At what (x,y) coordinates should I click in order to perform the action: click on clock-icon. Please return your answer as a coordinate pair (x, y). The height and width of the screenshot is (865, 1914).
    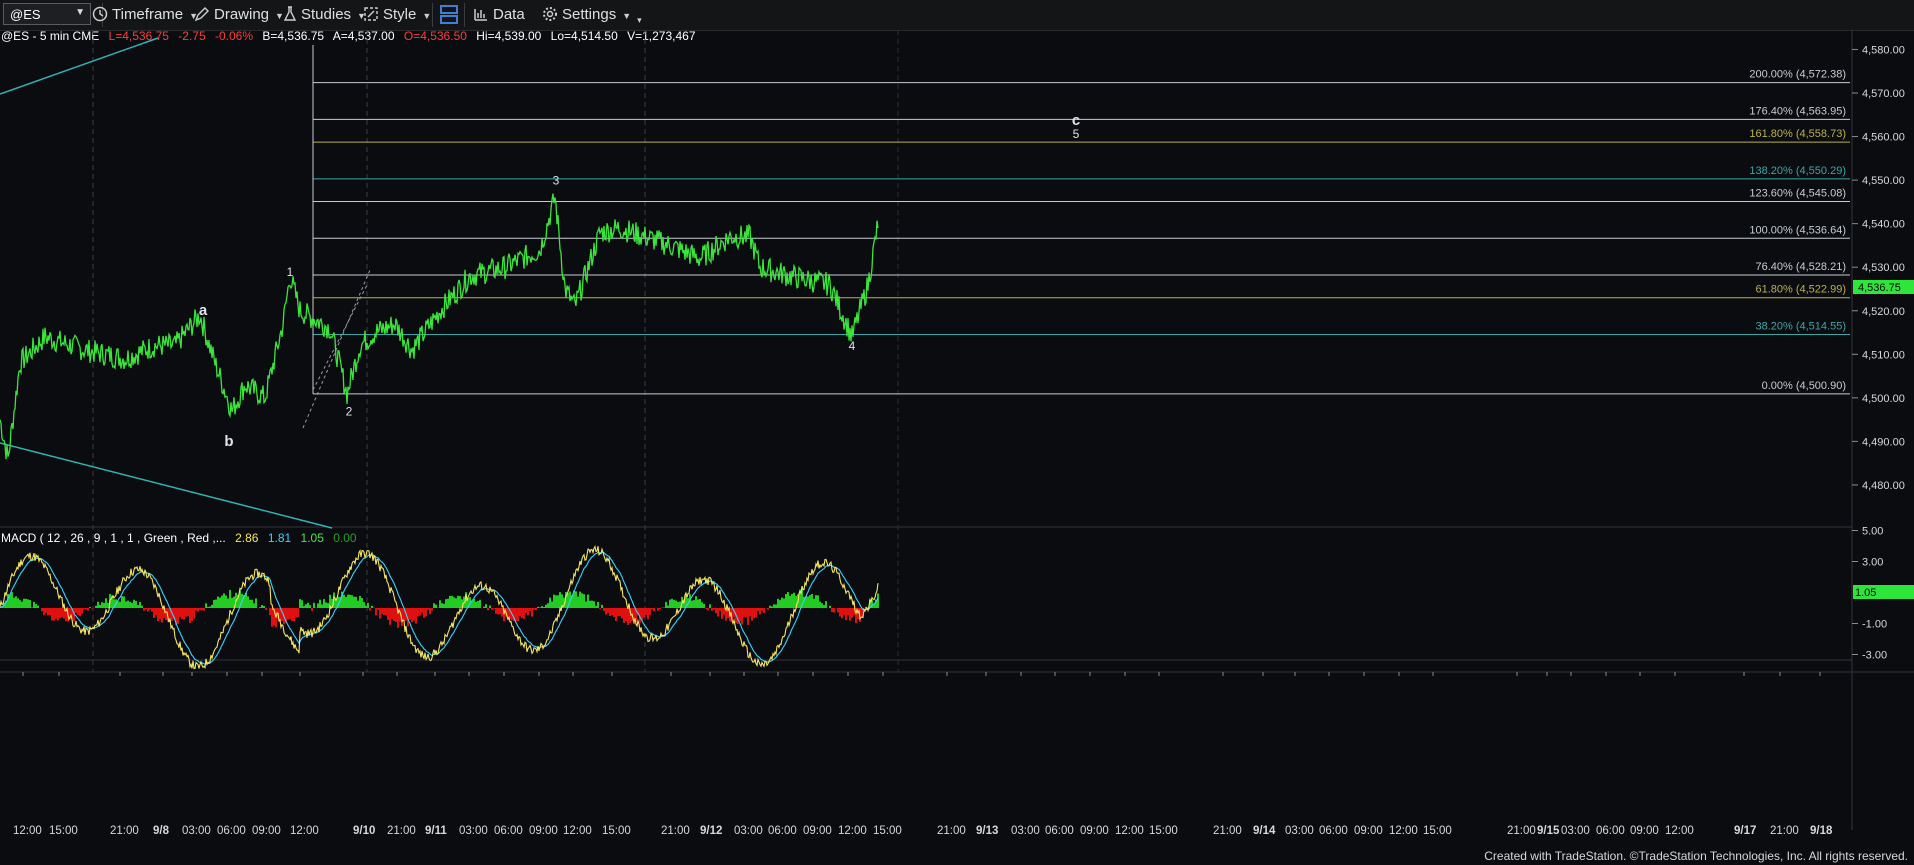
    Looking at the image, I should click on (100, 14).